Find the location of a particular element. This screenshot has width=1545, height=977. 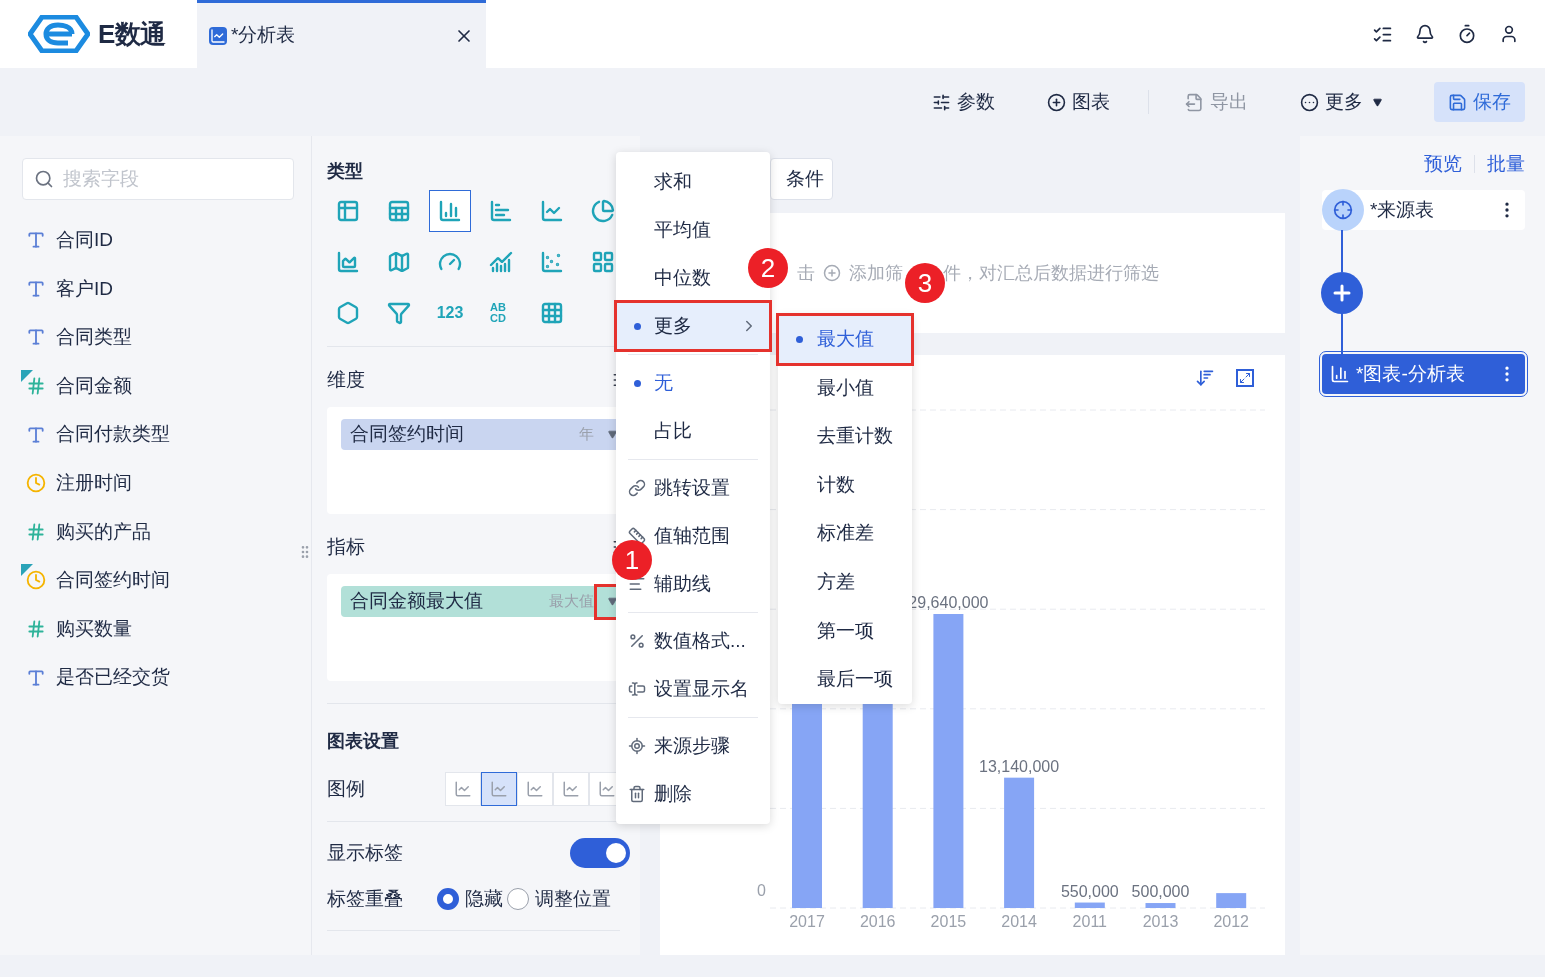

sort-icon is located at coordinates (1205, 378).